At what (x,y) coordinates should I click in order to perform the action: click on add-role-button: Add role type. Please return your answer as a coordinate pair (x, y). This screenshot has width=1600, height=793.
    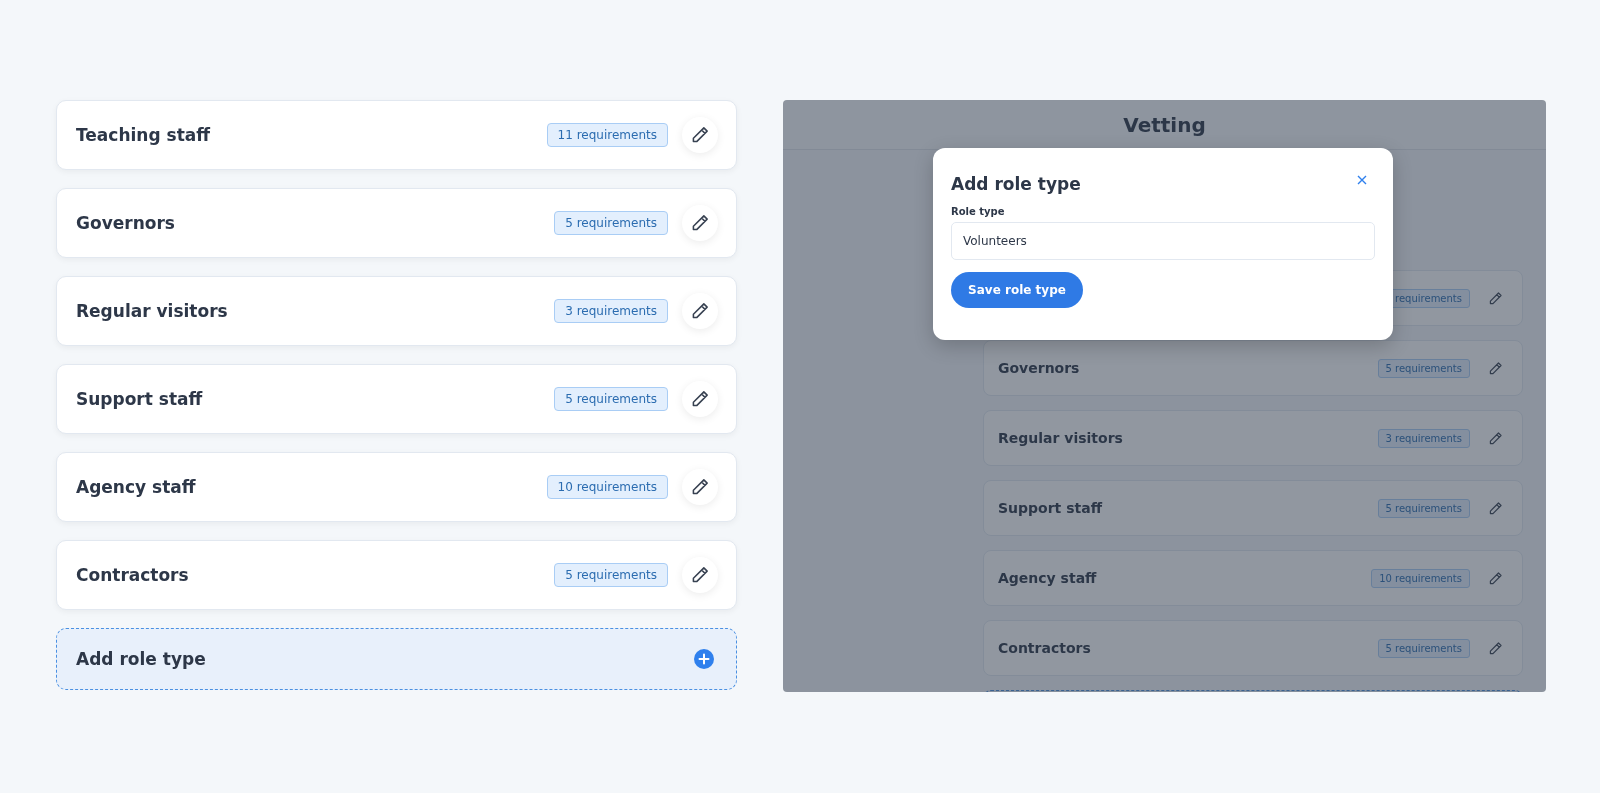
    Looking at the image, I should click on (396, 659).